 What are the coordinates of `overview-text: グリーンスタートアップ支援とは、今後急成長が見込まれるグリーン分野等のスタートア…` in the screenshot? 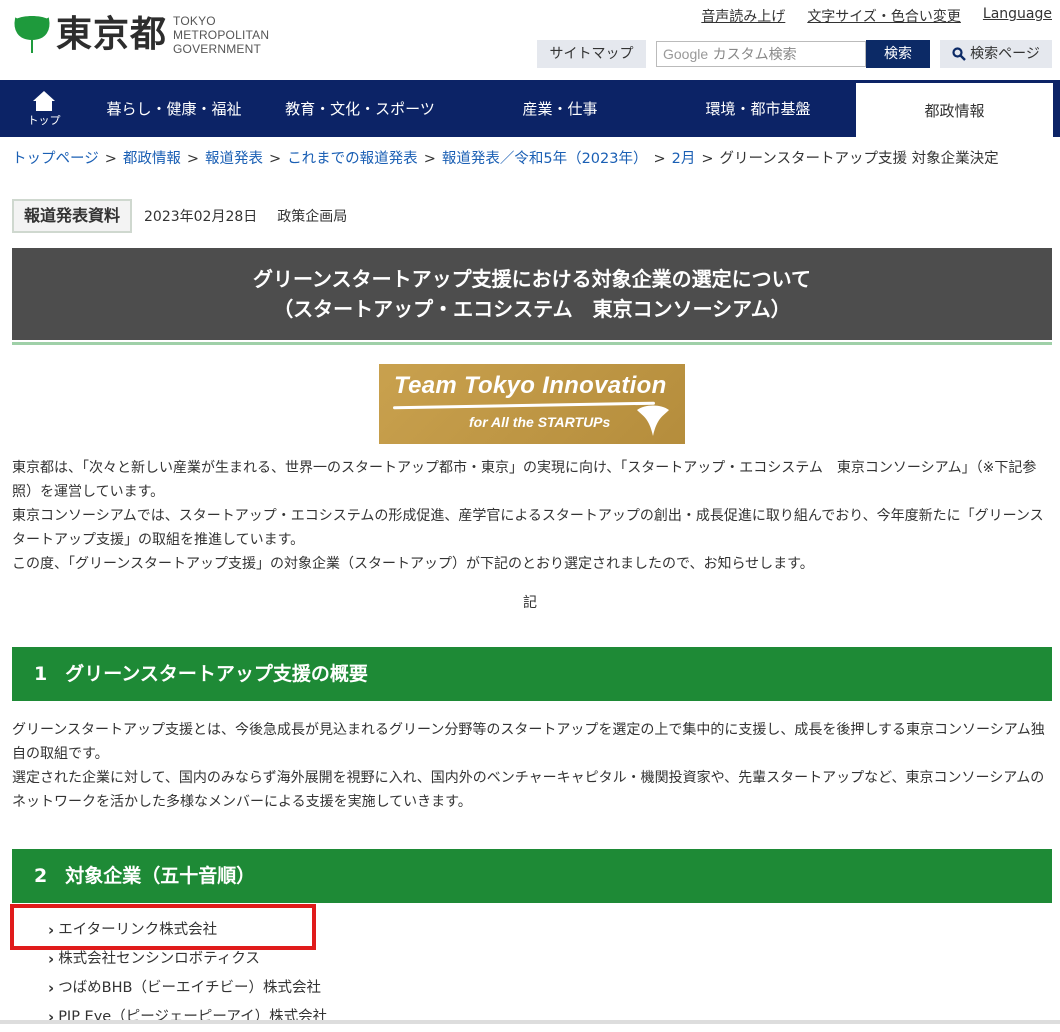 It's located at (532, 766).